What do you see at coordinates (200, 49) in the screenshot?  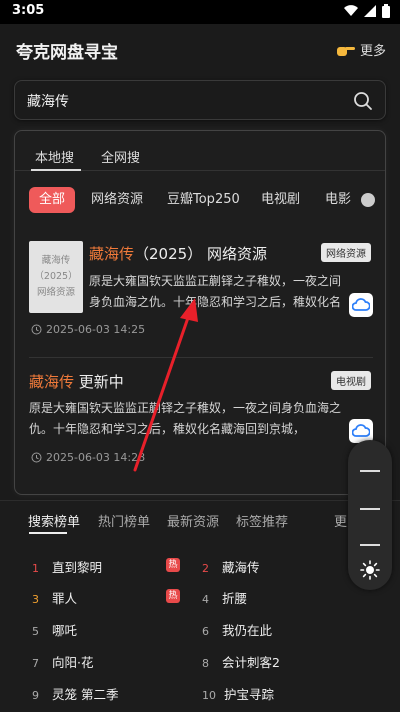 I see `app-bar: 夸克网盘寻宝 更多` at bounding box center [200, 49].